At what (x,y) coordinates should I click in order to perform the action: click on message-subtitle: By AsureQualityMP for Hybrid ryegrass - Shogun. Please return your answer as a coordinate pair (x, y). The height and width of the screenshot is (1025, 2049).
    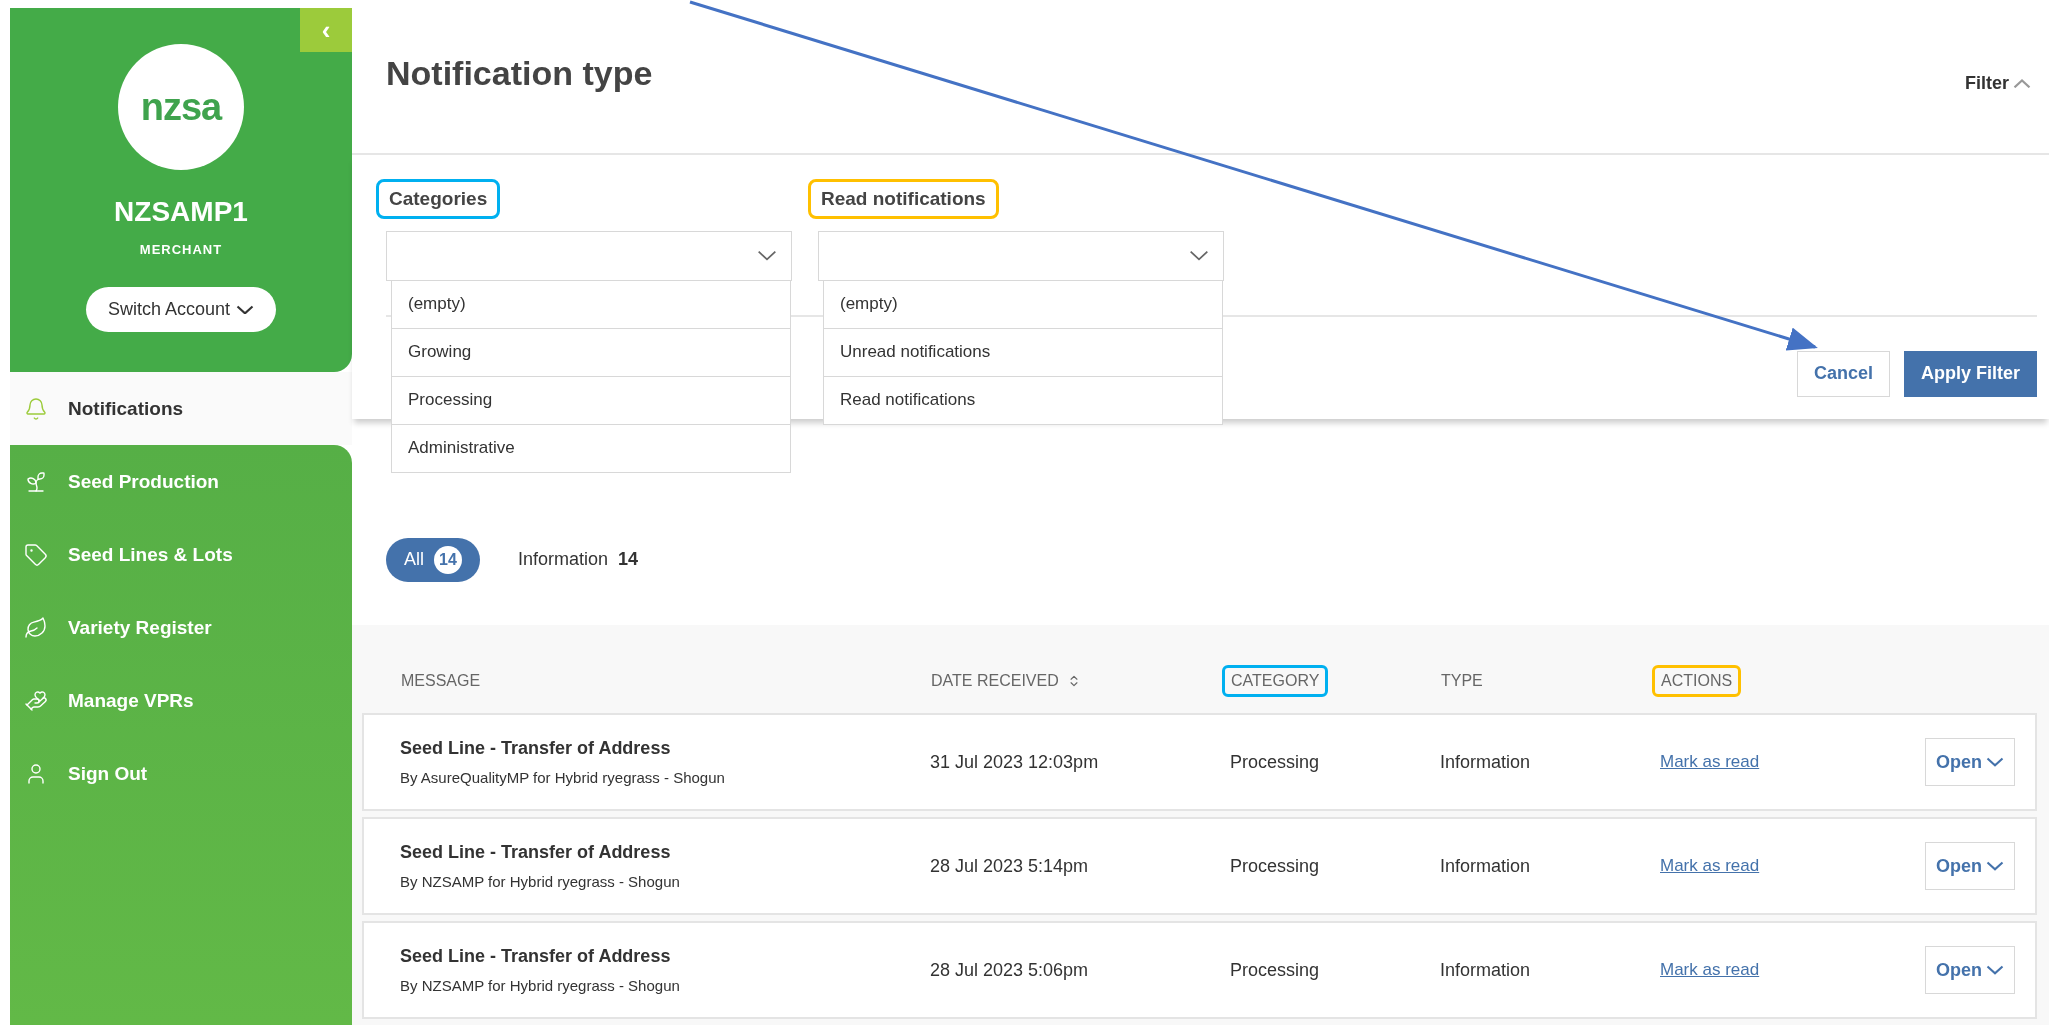
    Looking at the image, I should click on (563, 777).